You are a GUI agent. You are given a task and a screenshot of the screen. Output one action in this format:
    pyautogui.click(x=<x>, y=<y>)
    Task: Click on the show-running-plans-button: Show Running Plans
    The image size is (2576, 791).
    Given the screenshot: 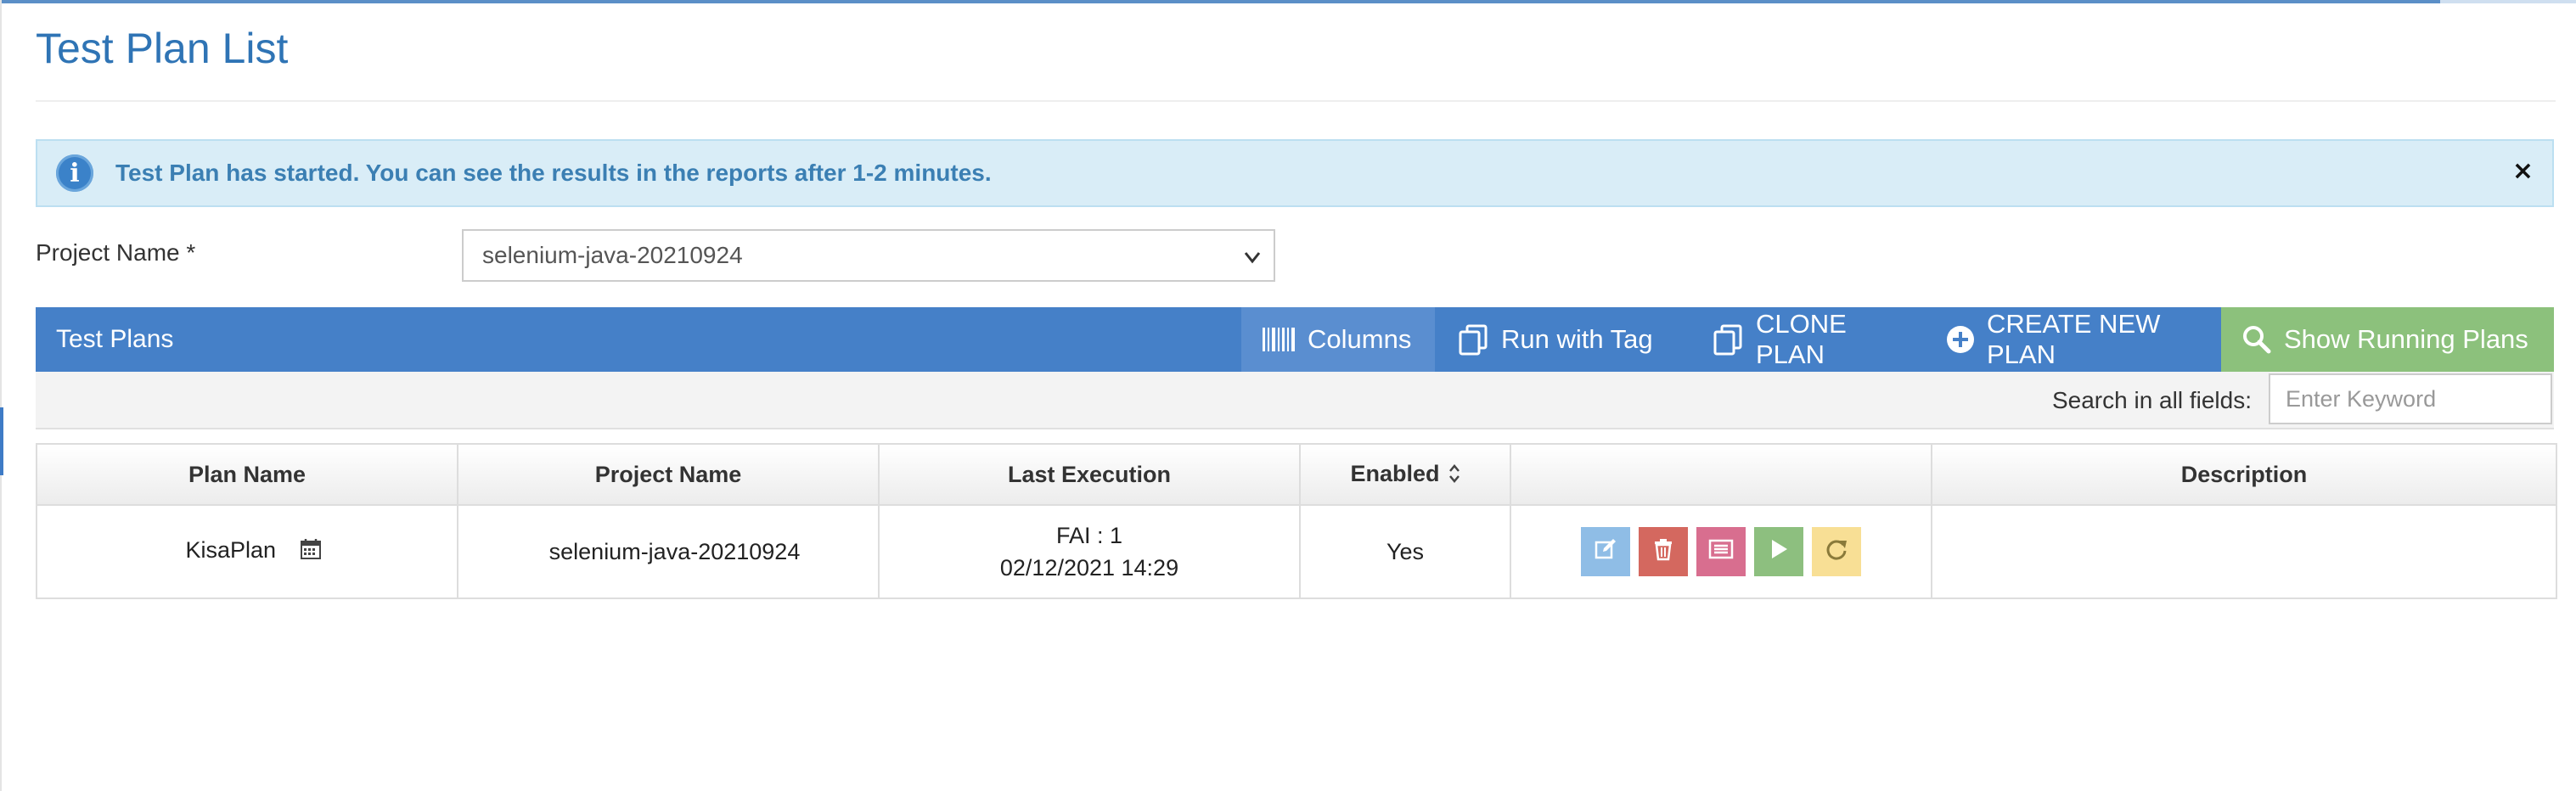 What is the action you would take?
    pyautogui.click(x=2387, y=339)
    